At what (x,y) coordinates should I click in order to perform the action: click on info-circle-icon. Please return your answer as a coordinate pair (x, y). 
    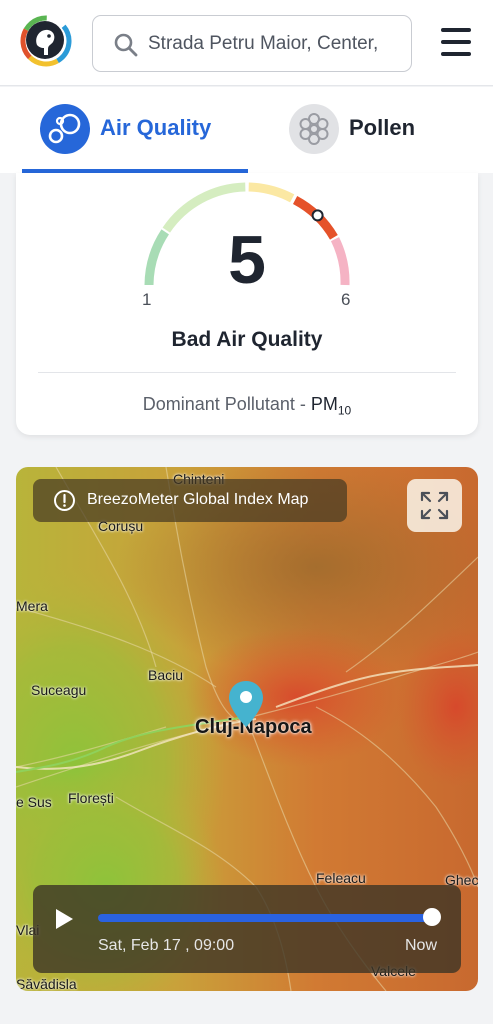
    Looking at the image, I should click on (64, 500).